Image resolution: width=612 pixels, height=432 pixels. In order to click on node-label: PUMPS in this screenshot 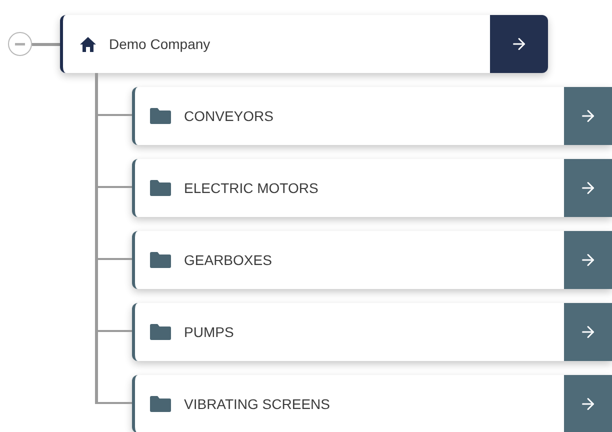, I will do `click(209, 332)`.